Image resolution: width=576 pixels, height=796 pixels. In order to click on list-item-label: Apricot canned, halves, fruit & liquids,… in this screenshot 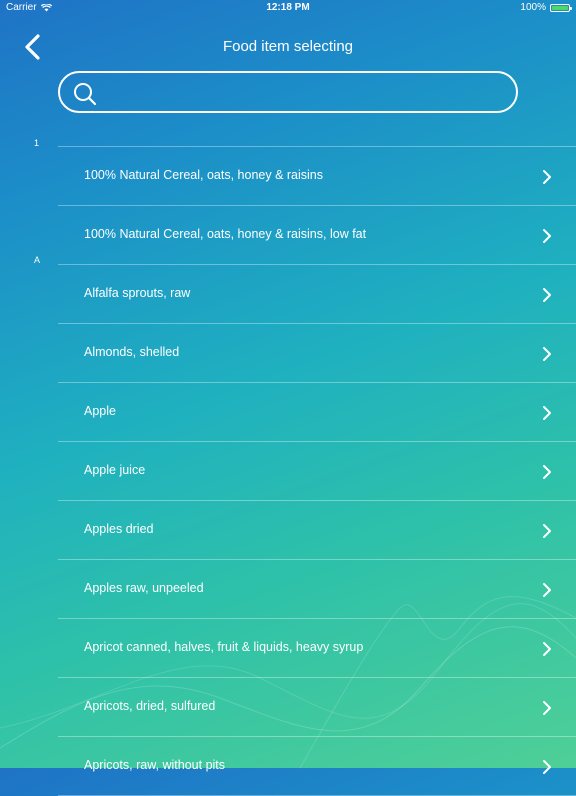, I will do `click(224, 647)`.